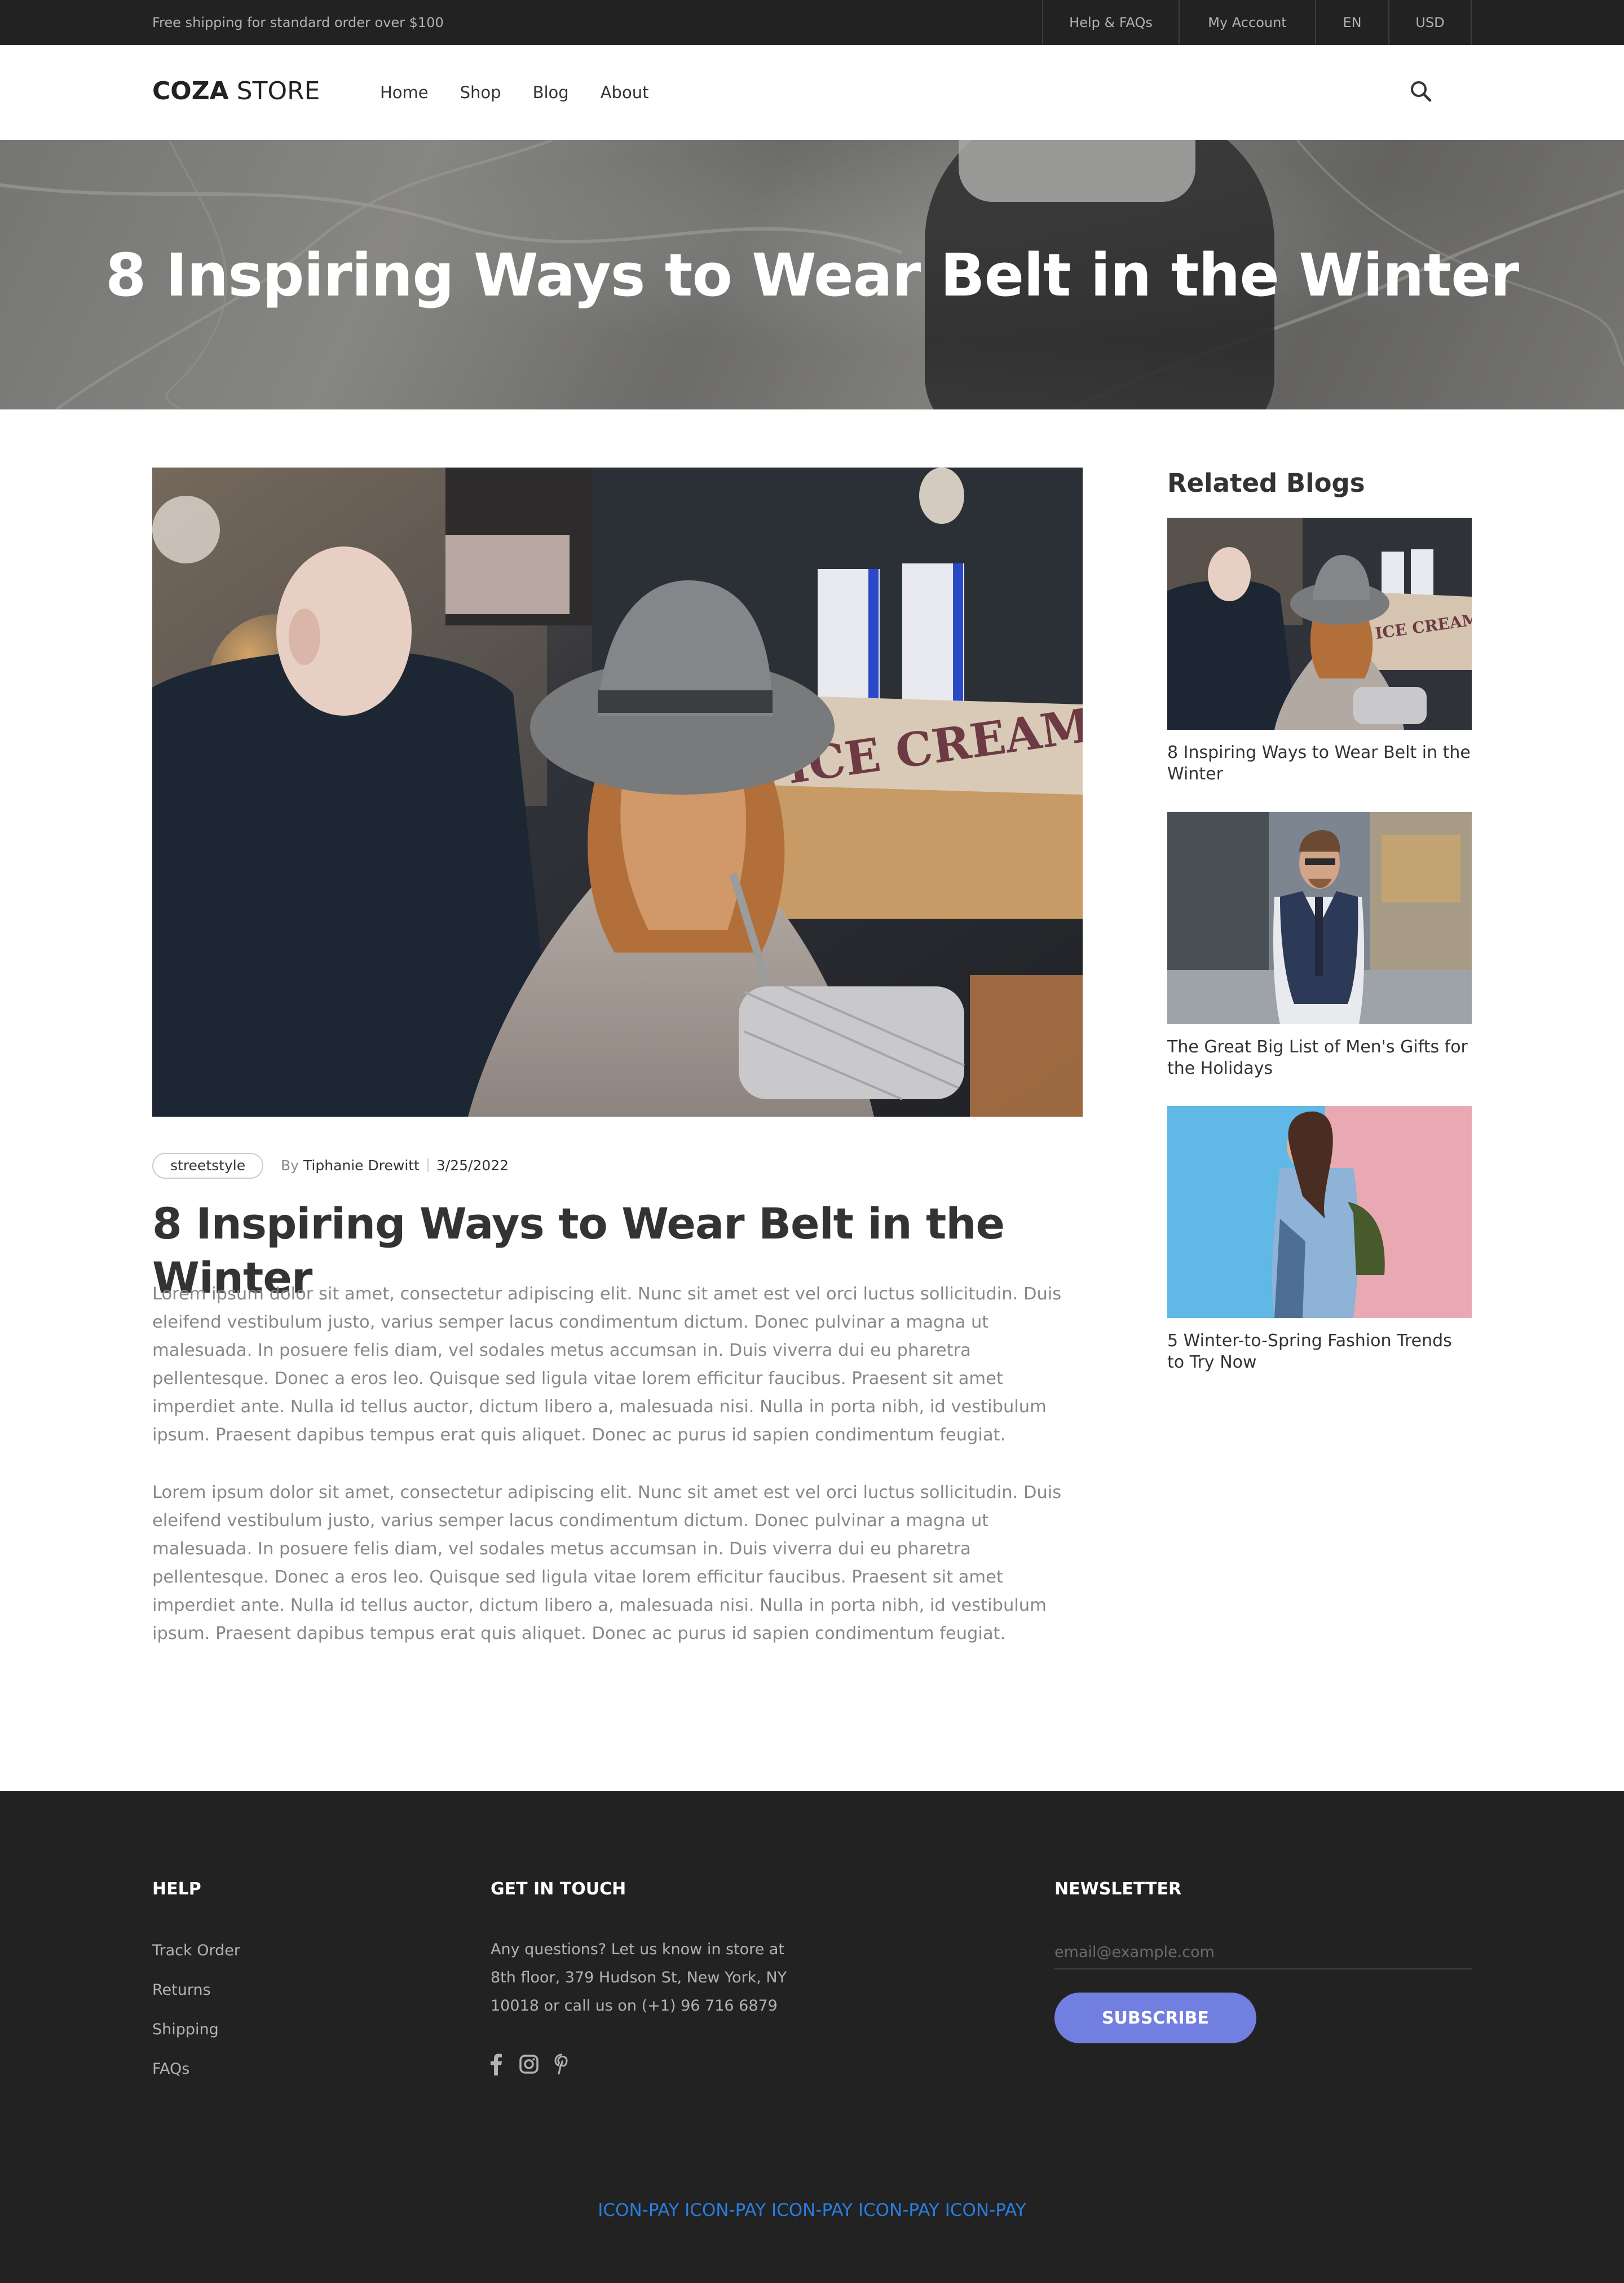 The width and height of the screenshot is (1624, 2283). What do you see at coordinates (170, 2070) in the screenshot?
I see `footer-link-faqs: FAQs` at bounding box center [170, 2070].